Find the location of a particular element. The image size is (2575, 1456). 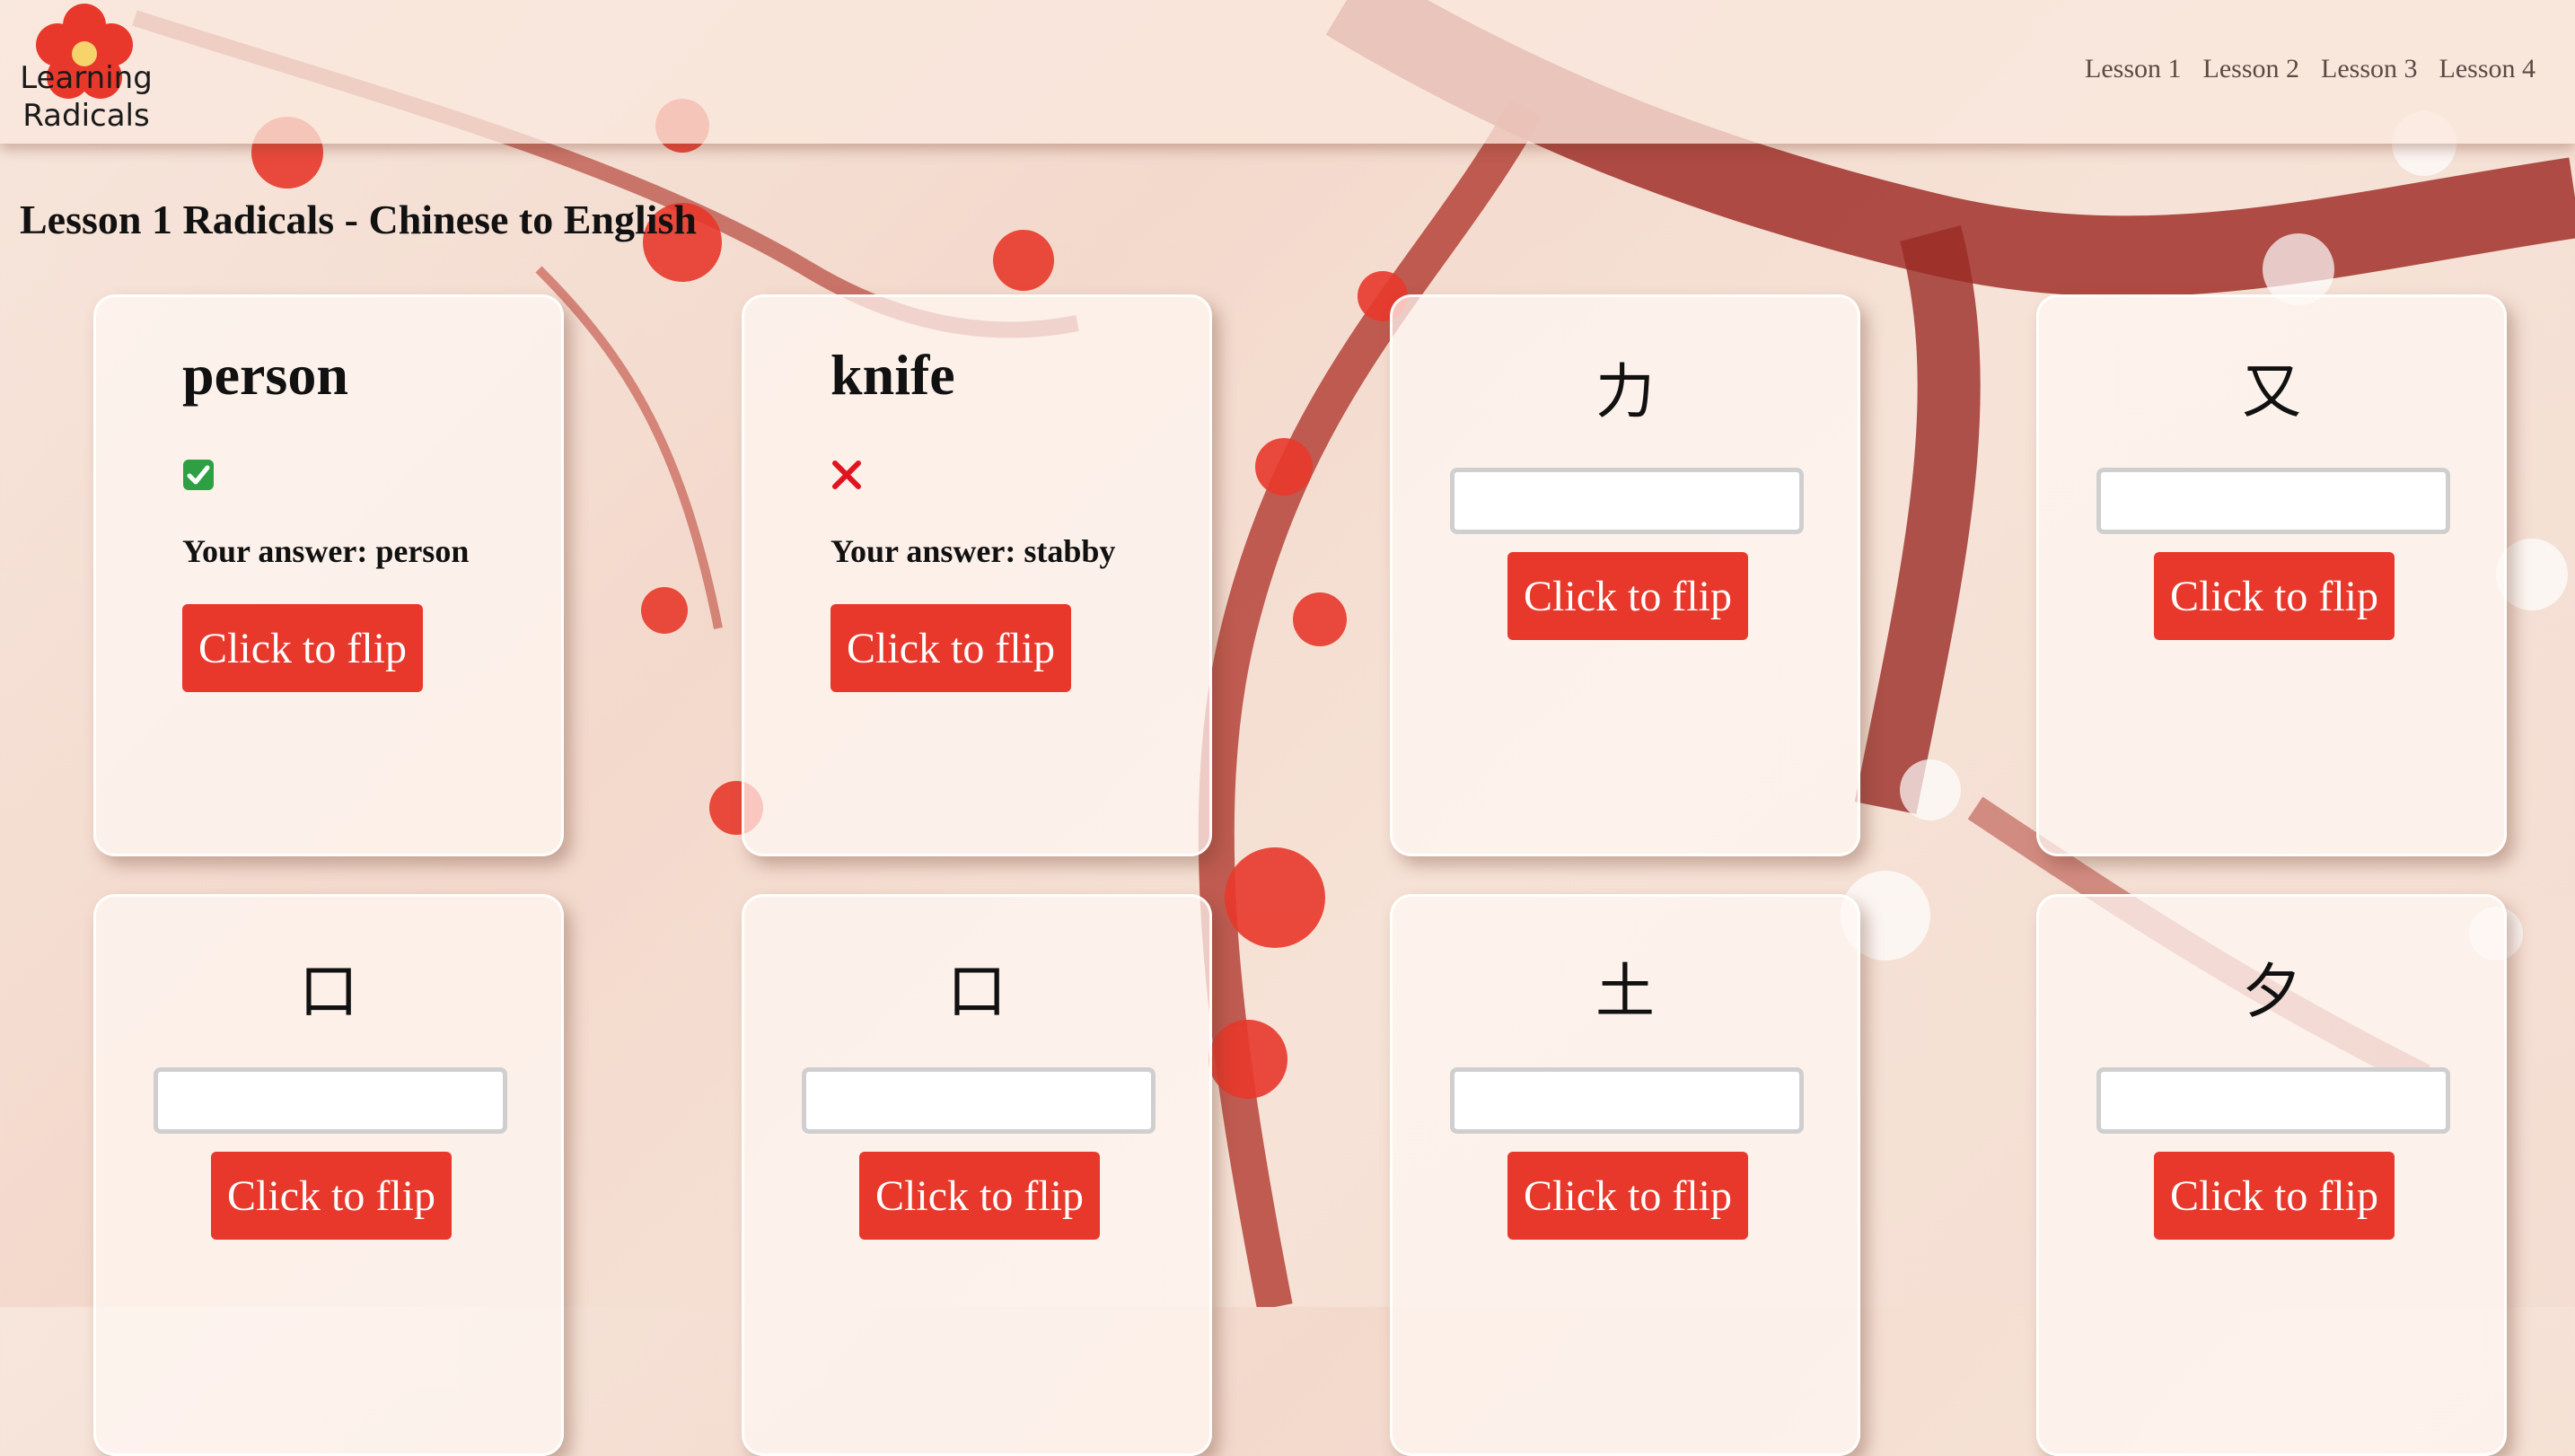

flashcard: 土 Click to flip is located at coordinates (1625, 1175).